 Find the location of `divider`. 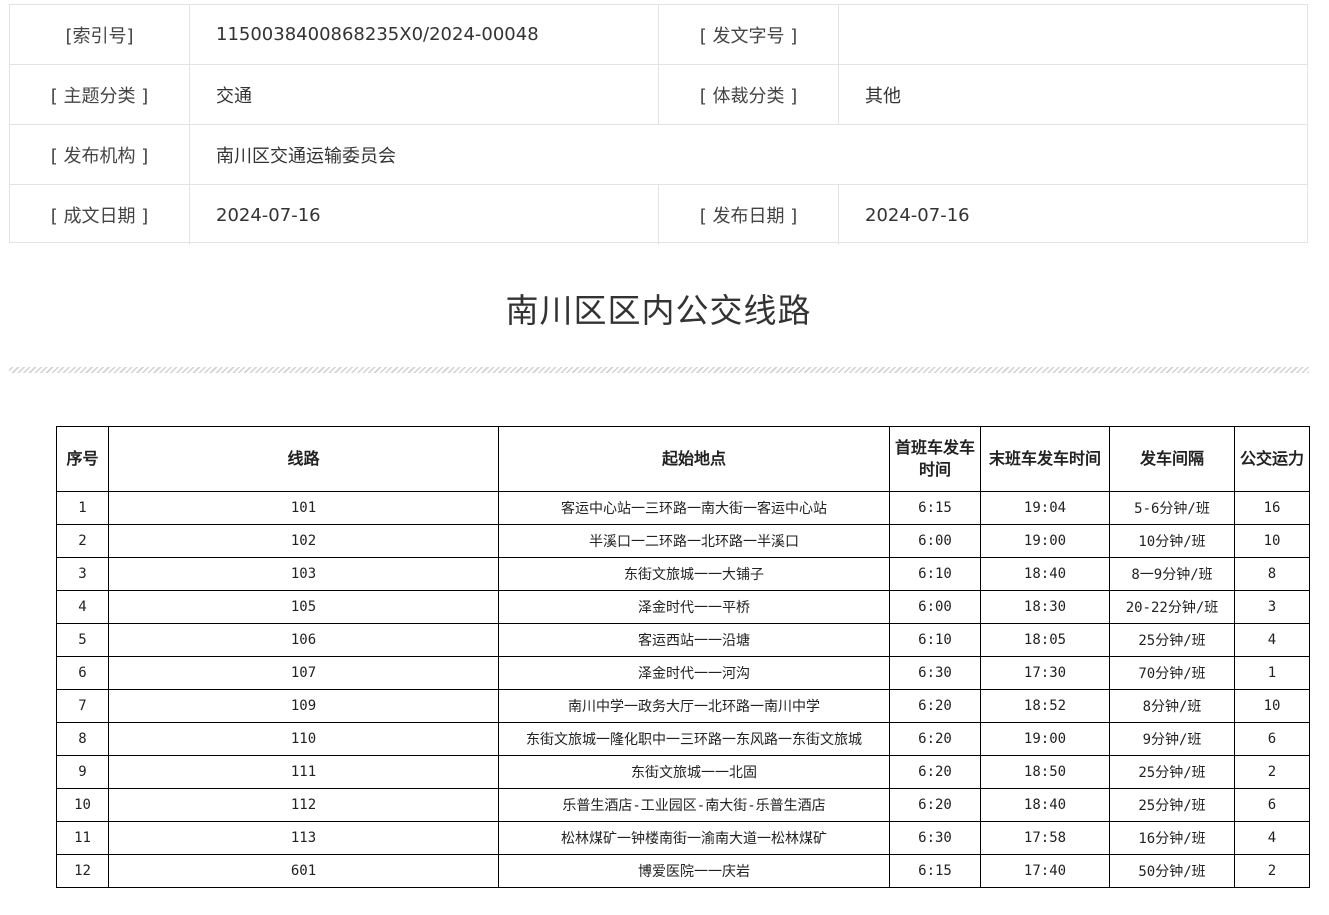

divider is located at coordinates (659, 370).